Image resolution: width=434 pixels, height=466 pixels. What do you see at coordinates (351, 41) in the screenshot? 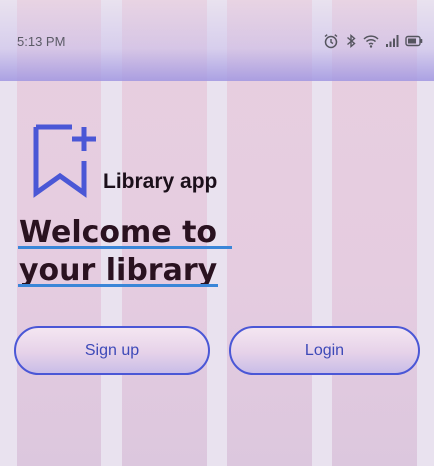
I see `bluetooth-icon` at bounding box center [351, 41].